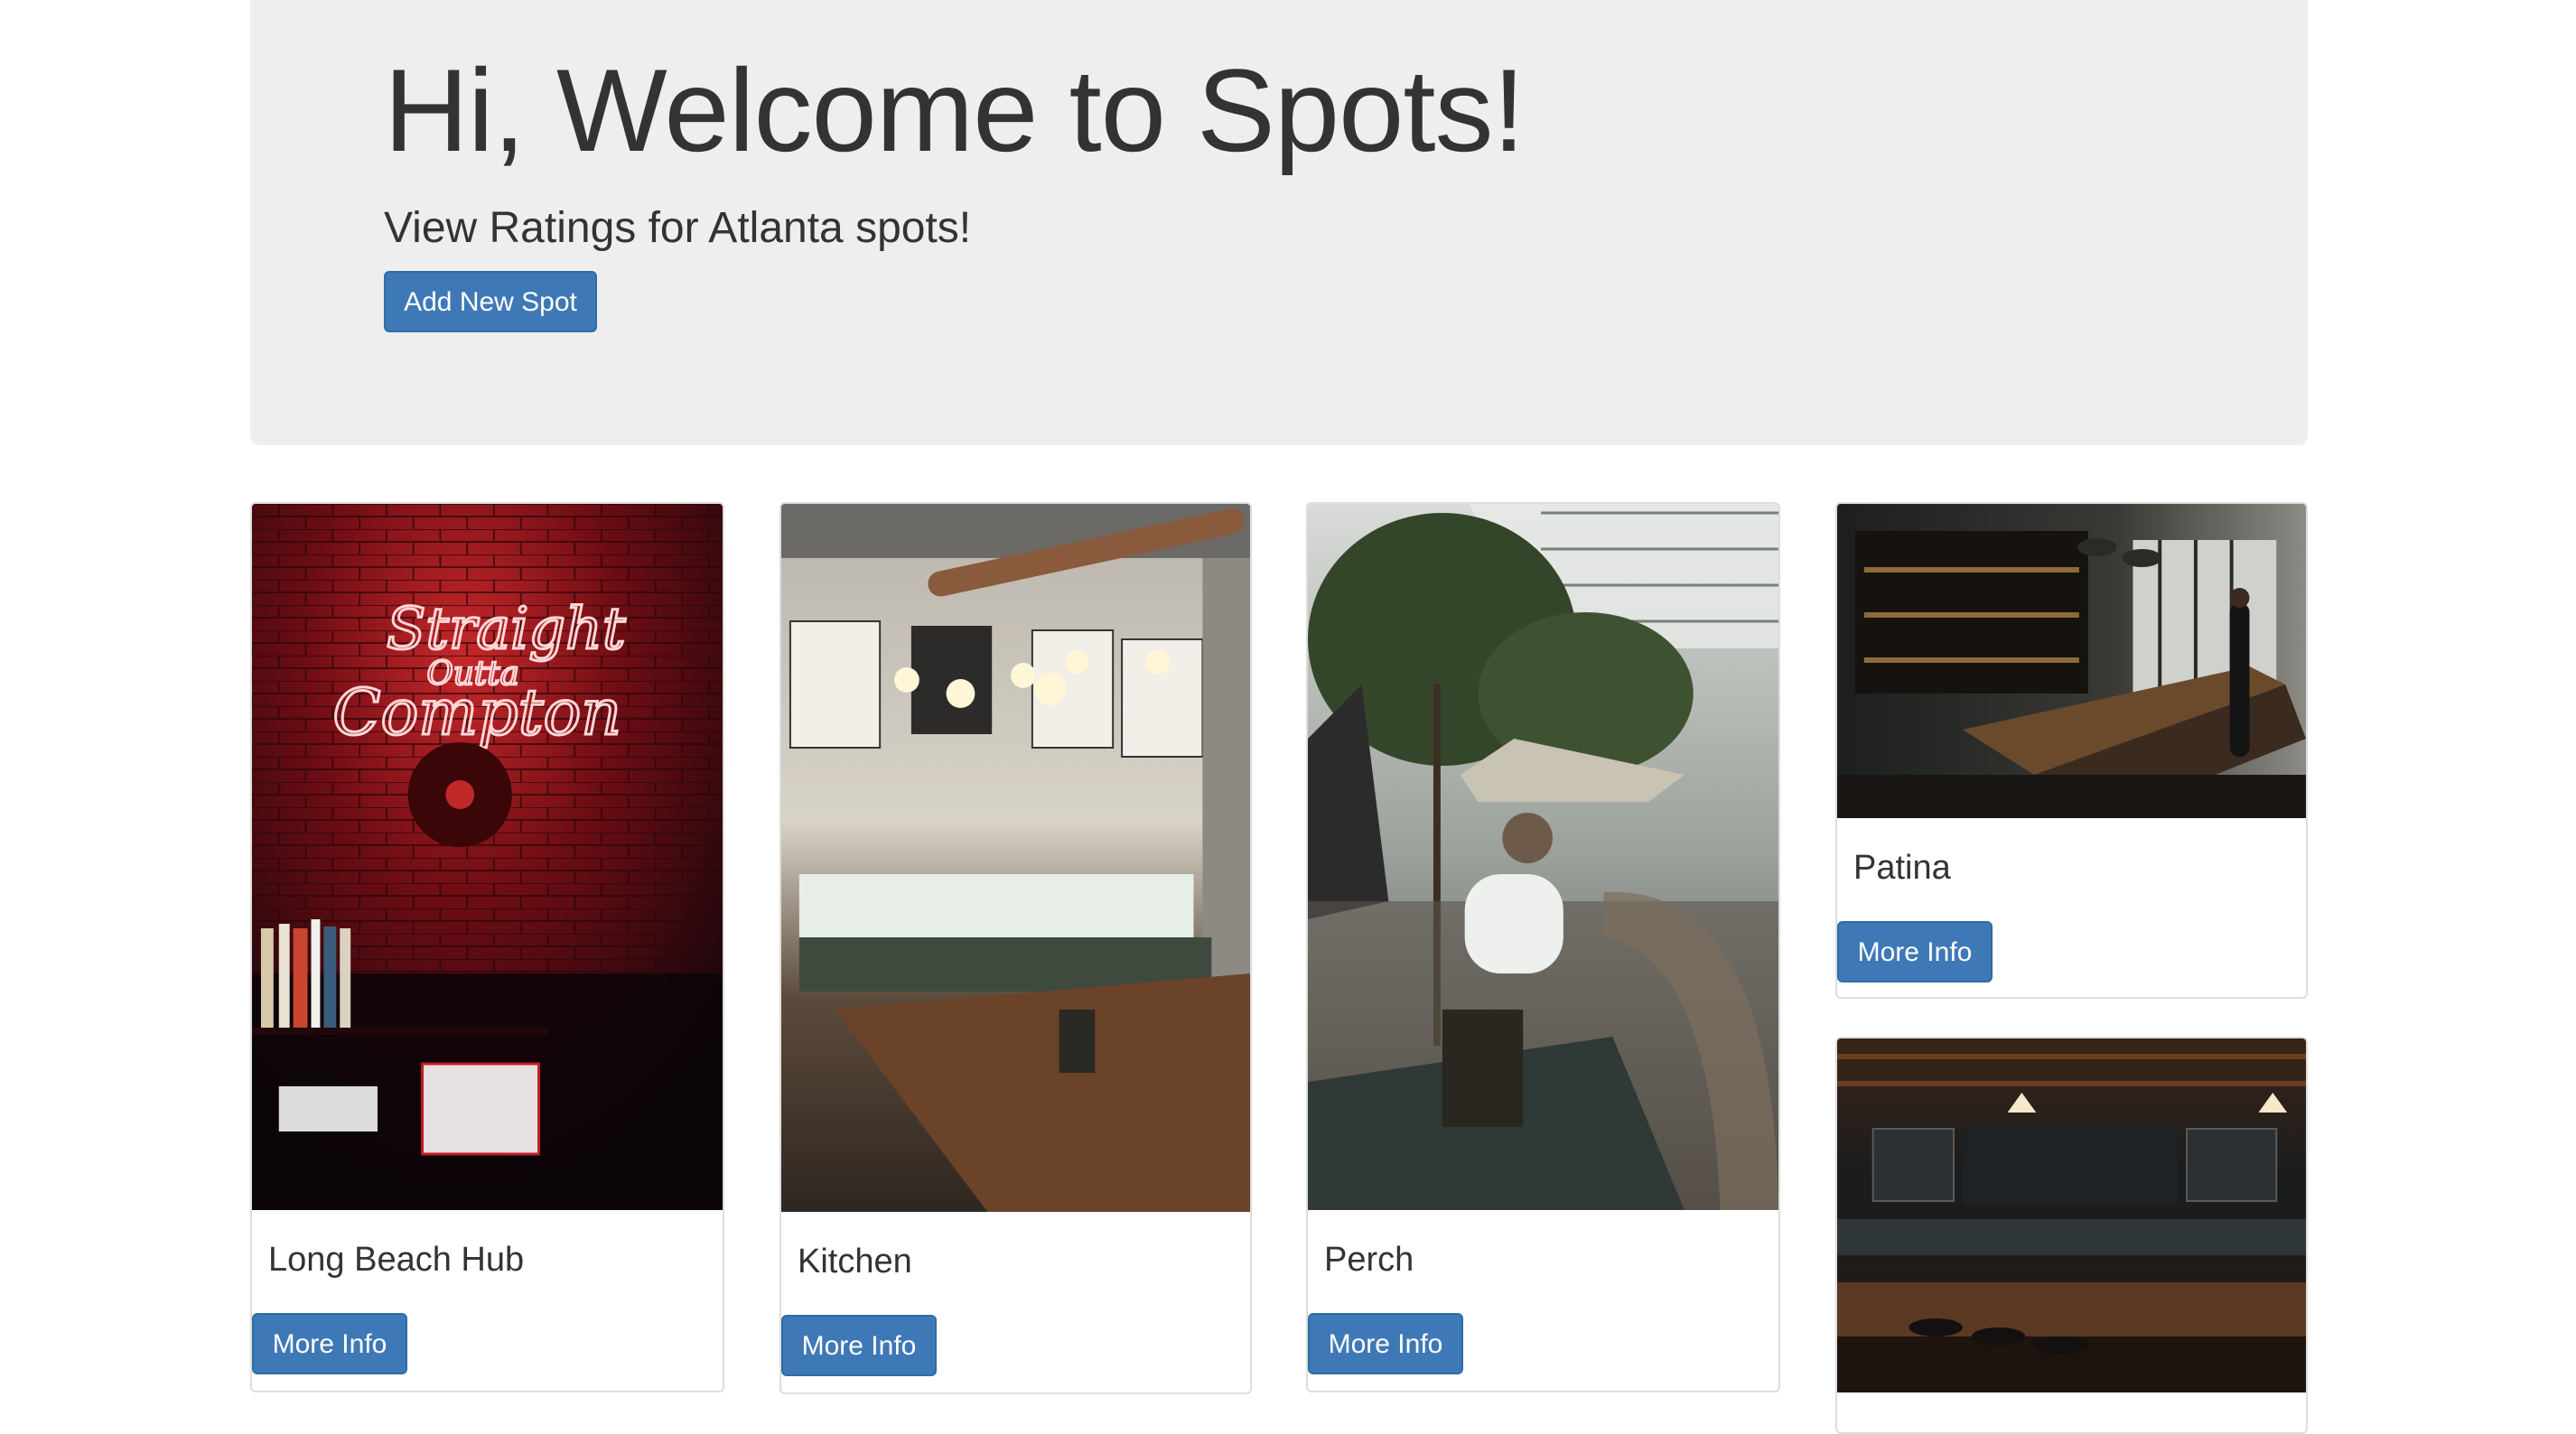  What do you see at coordinates (855, 1261) in the screenshot?
I see `spot-name: Kitchen` at bounding box center [855, 1261].